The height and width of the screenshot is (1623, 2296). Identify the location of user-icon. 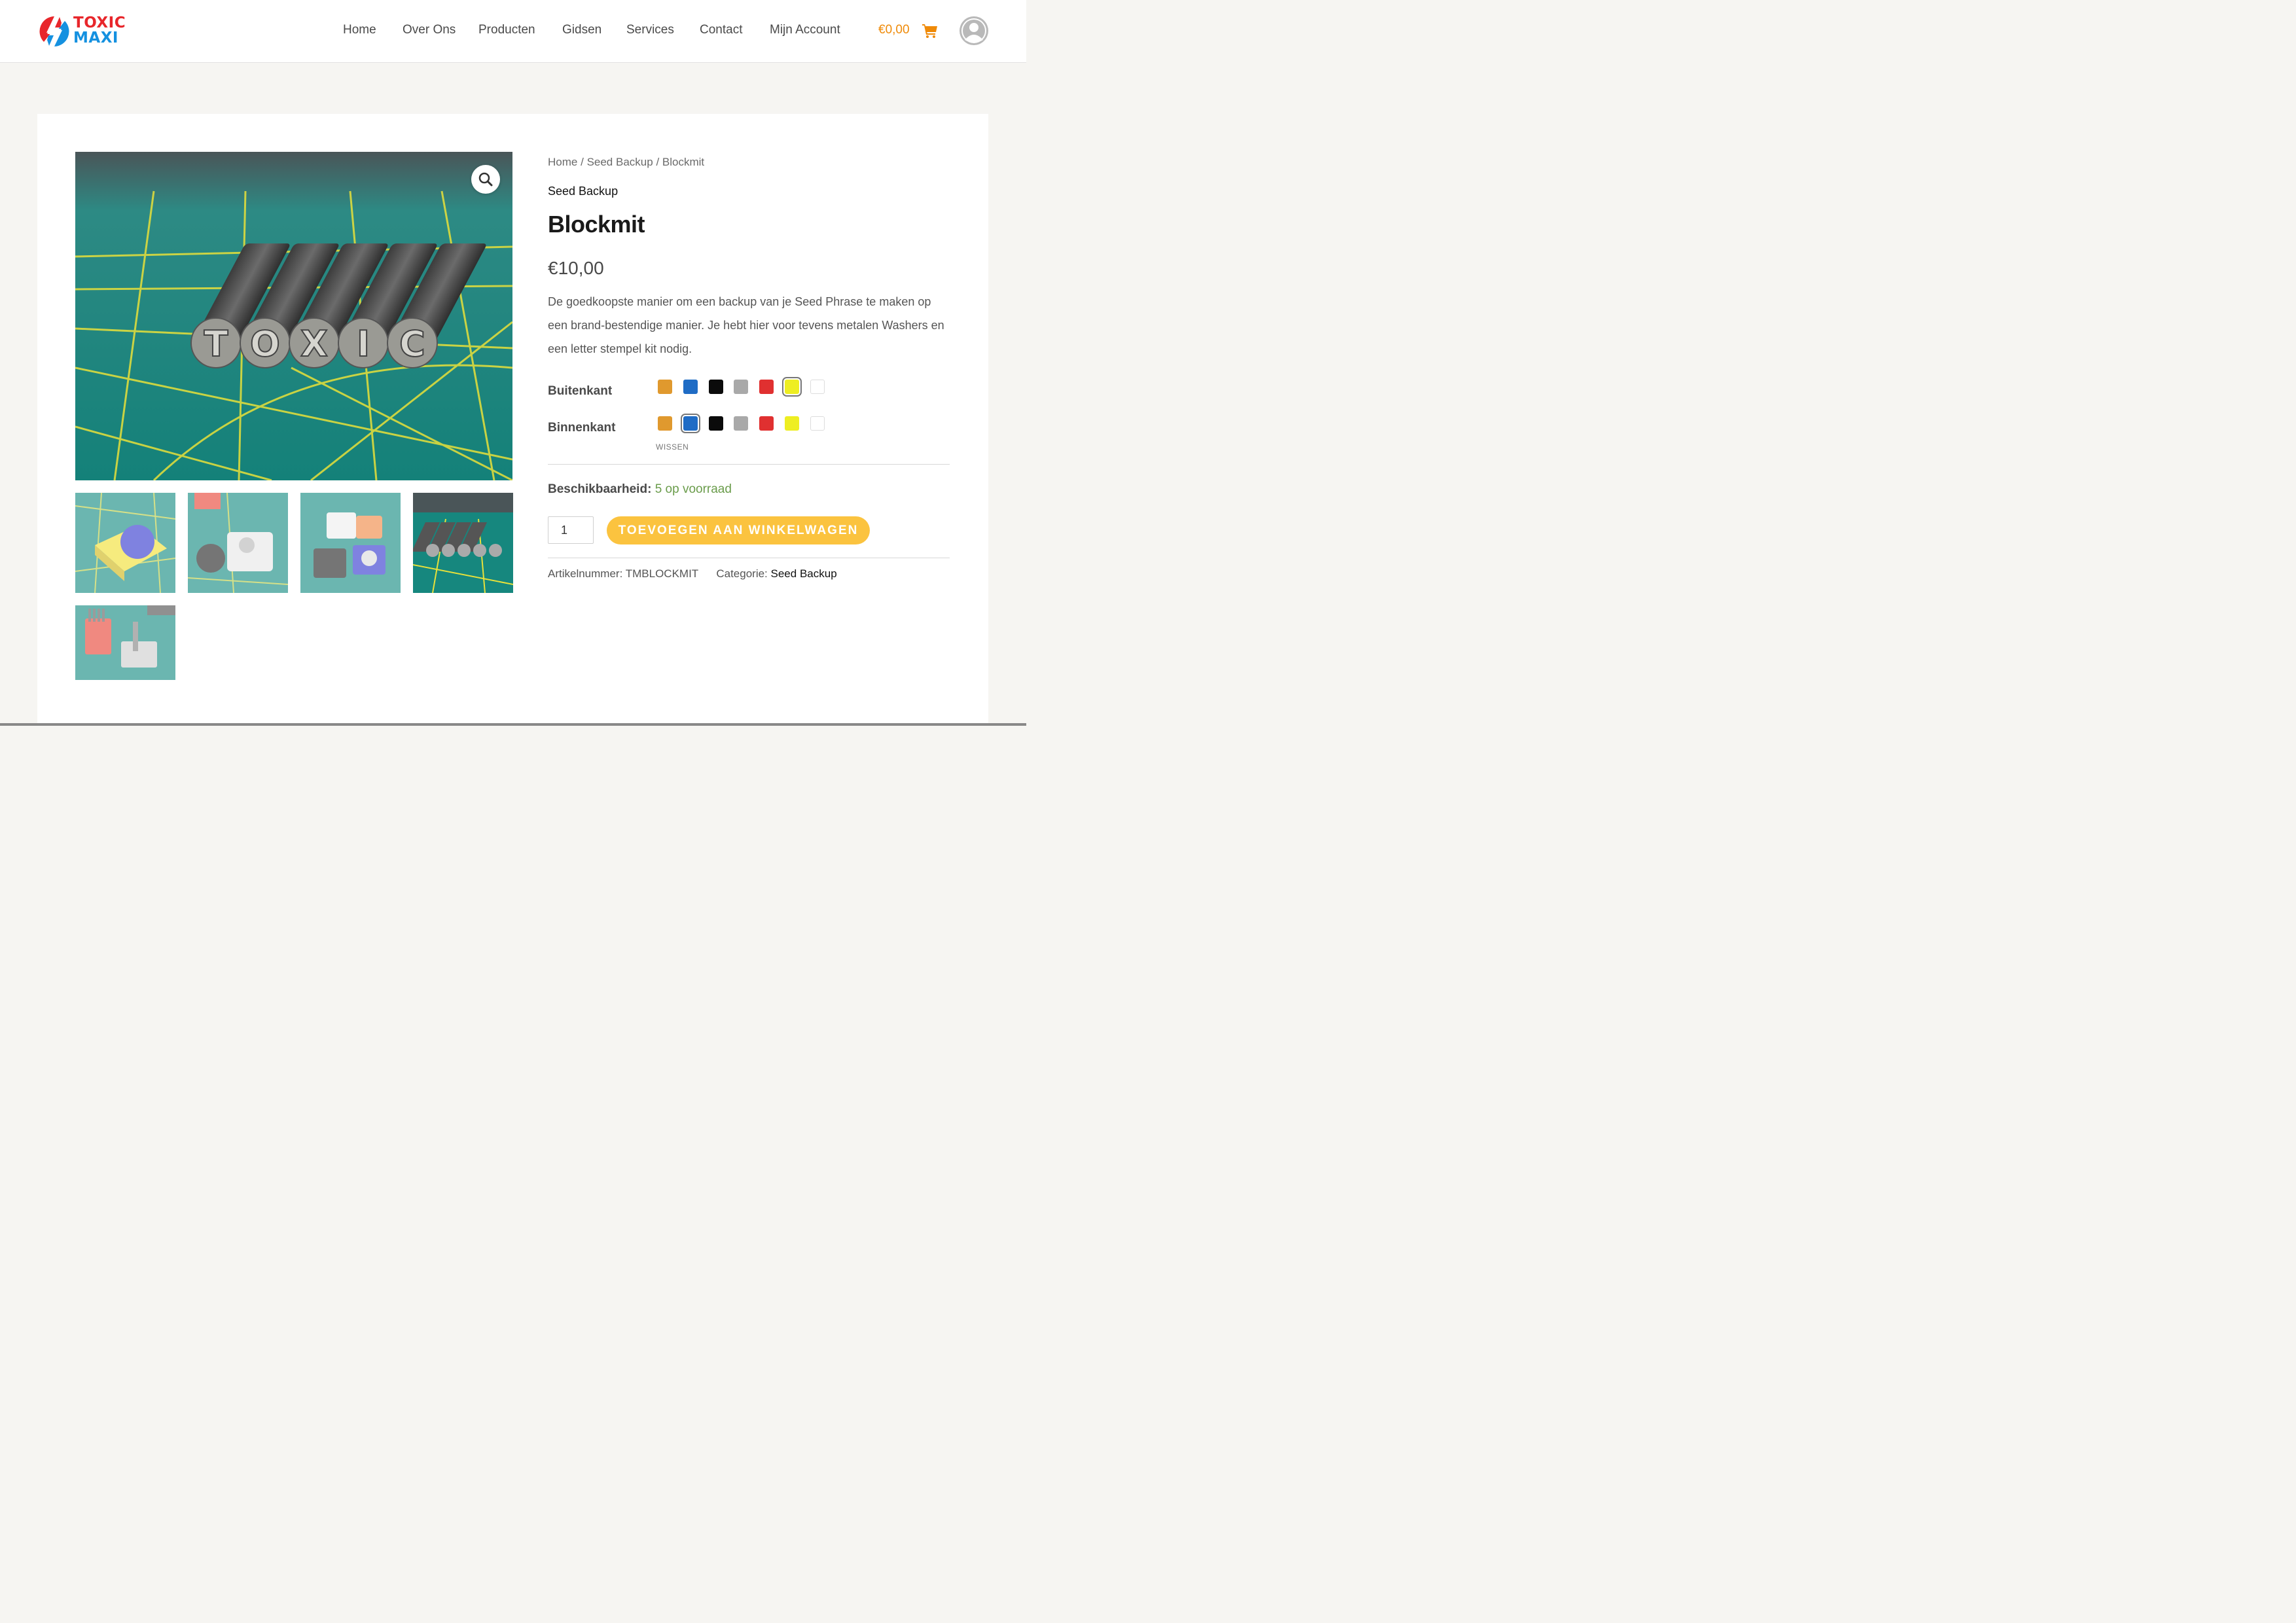
(973, 30).